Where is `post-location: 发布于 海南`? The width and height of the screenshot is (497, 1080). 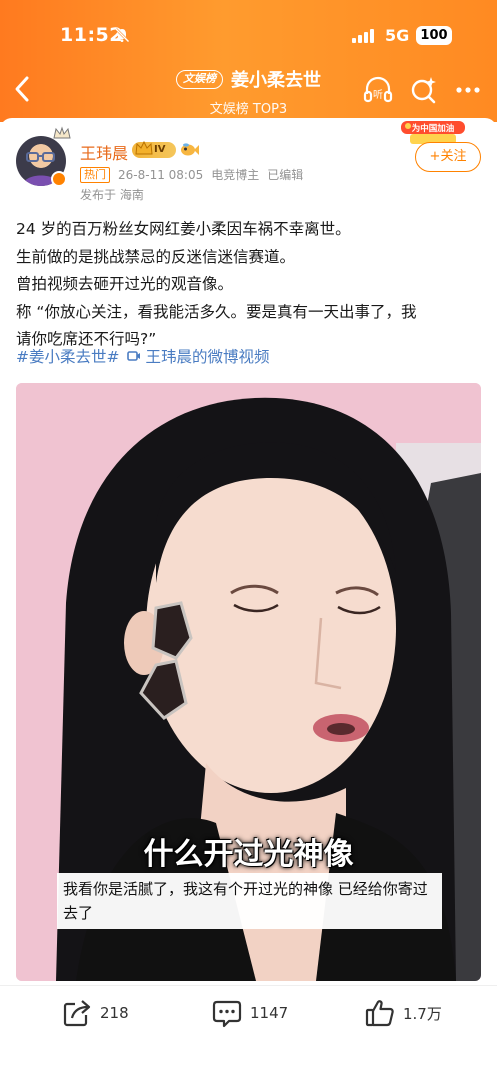 post-location: 发布于 海南 is located at coordinates (112, 195).